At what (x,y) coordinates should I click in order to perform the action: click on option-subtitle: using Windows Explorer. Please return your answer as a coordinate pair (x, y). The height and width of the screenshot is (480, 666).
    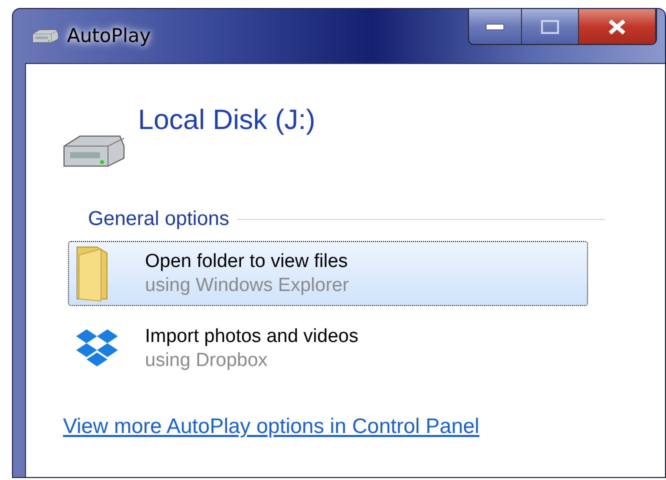
    Looking at the image, I should click on (247, 286).